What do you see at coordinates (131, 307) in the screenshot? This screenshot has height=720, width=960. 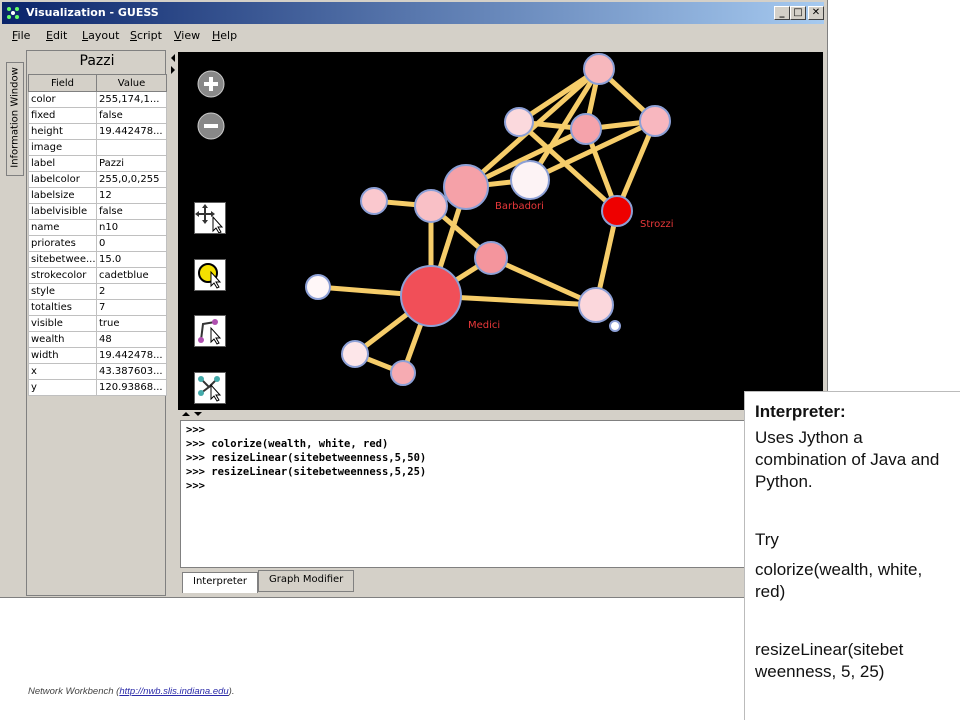 I see `value-cell: 7` at bounding box center [131, 307].